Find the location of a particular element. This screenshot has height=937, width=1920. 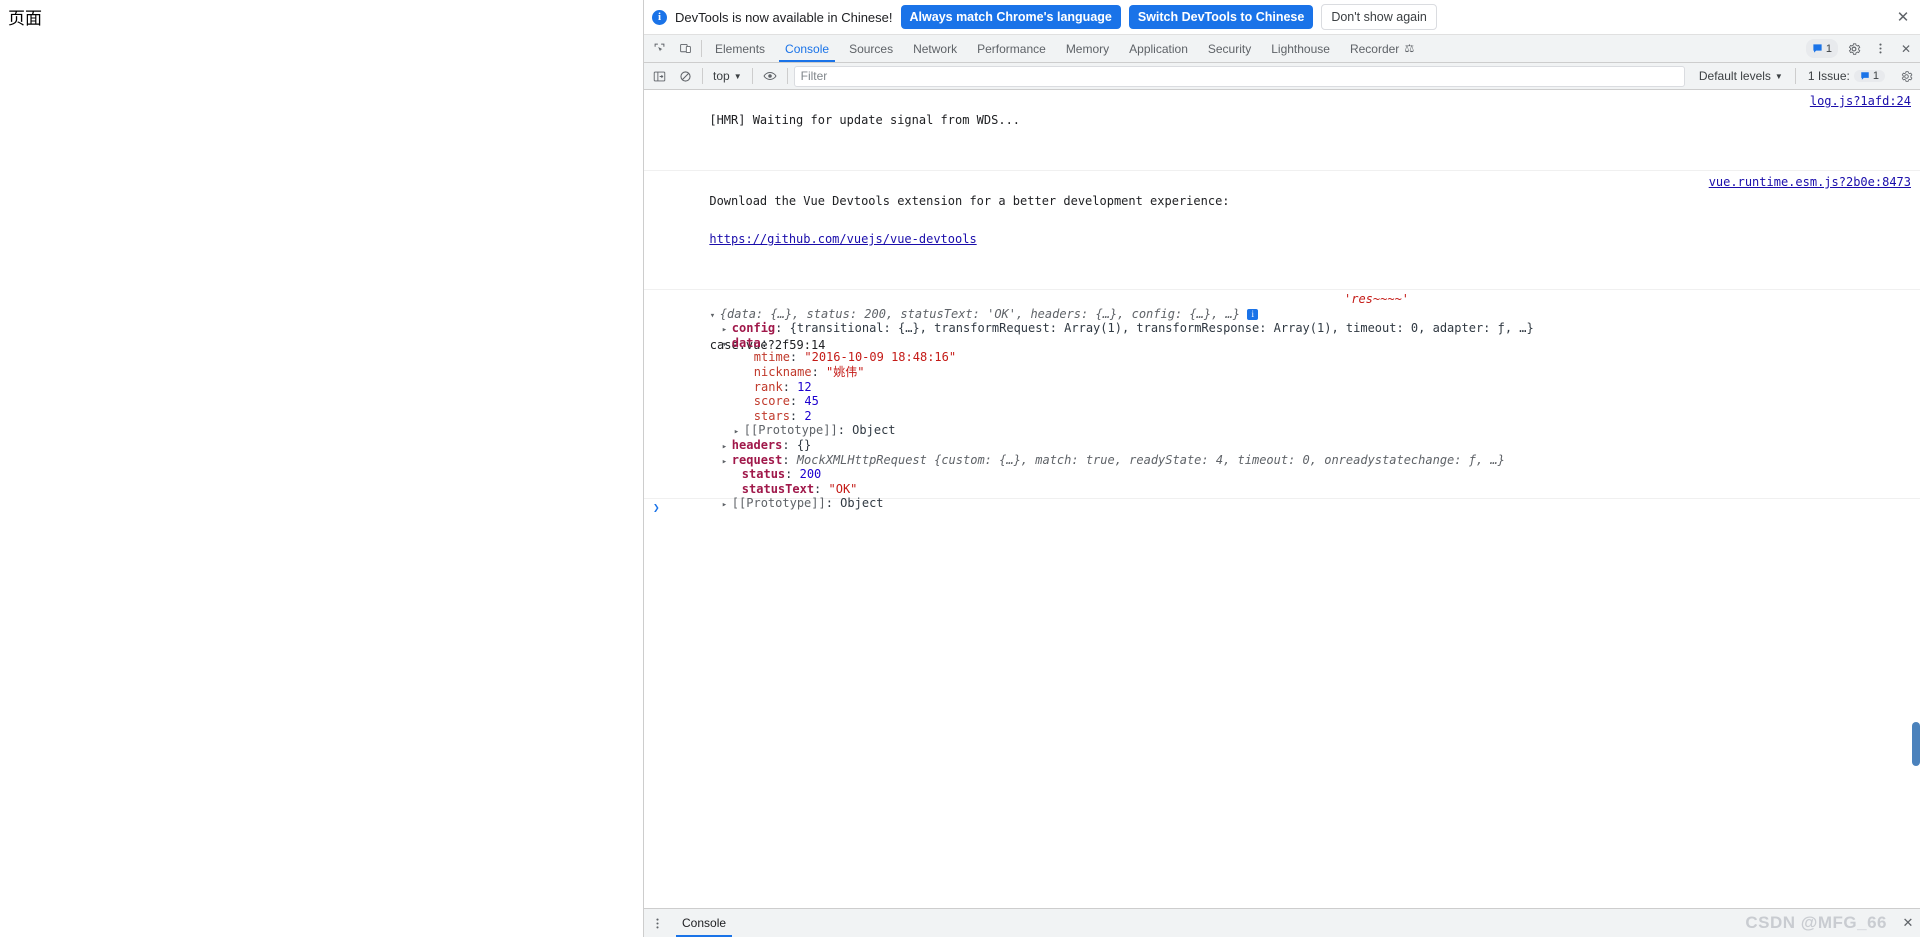

live-expression-icon is located at coordinates (770, 76).